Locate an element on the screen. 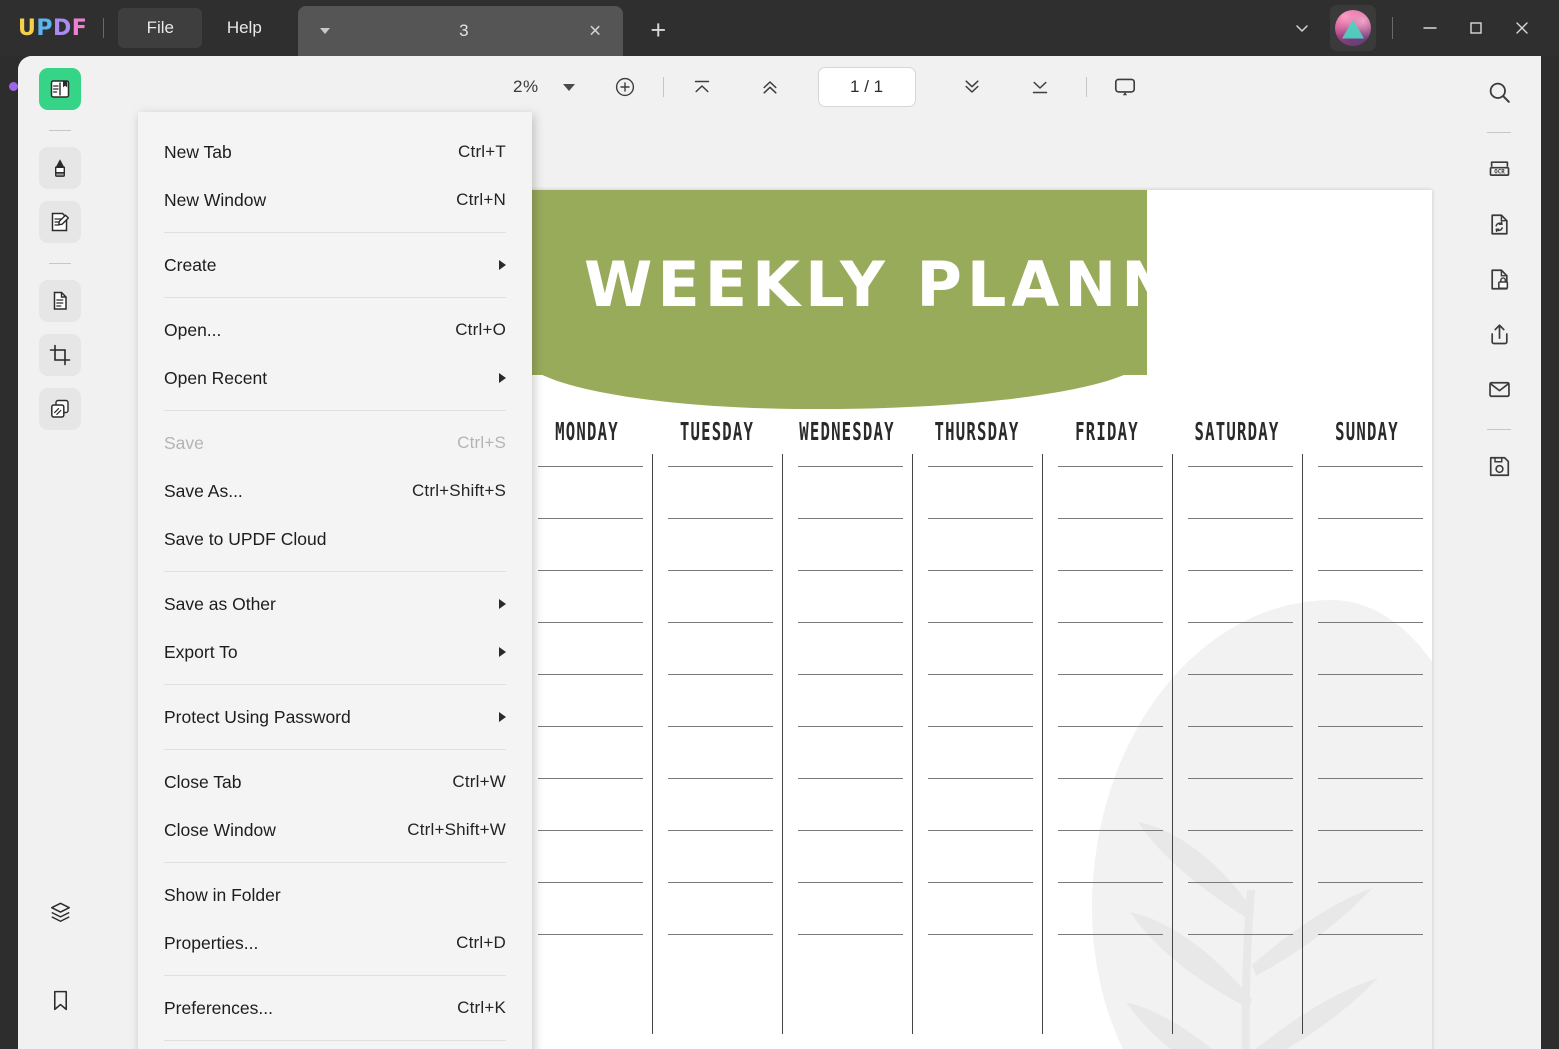 This screenshot has width=1559, height=1049. menu-item-export-to: Export To is located at coordinates (335, 652).